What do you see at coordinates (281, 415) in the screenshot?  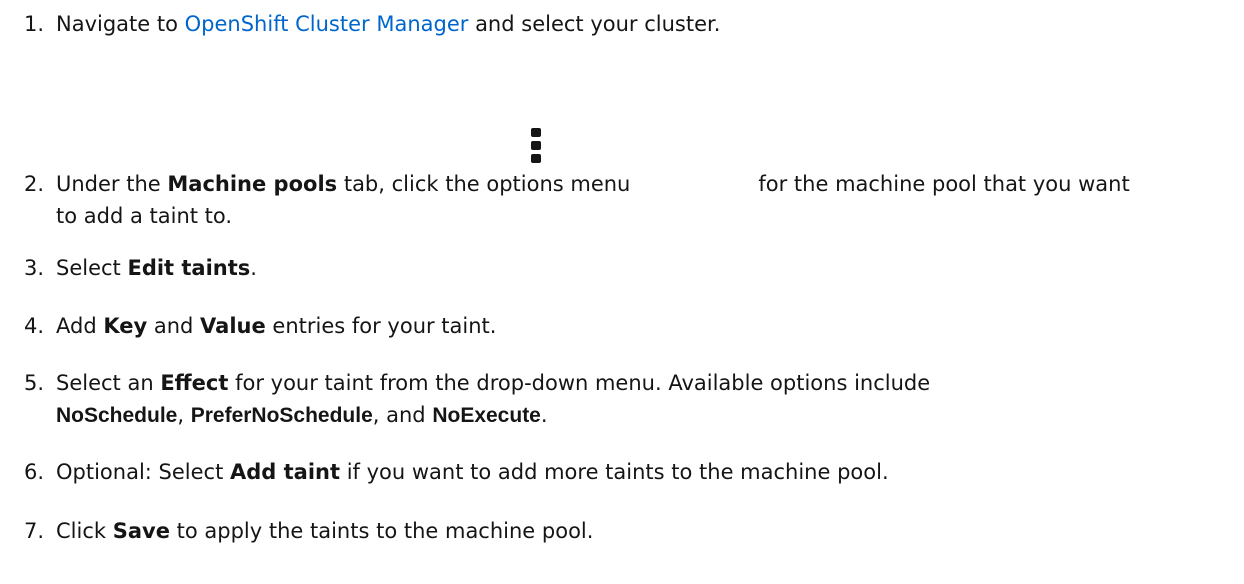 I see `option-prefernoschedule: PreferNoSchedule` at bounding box center [281, 415].